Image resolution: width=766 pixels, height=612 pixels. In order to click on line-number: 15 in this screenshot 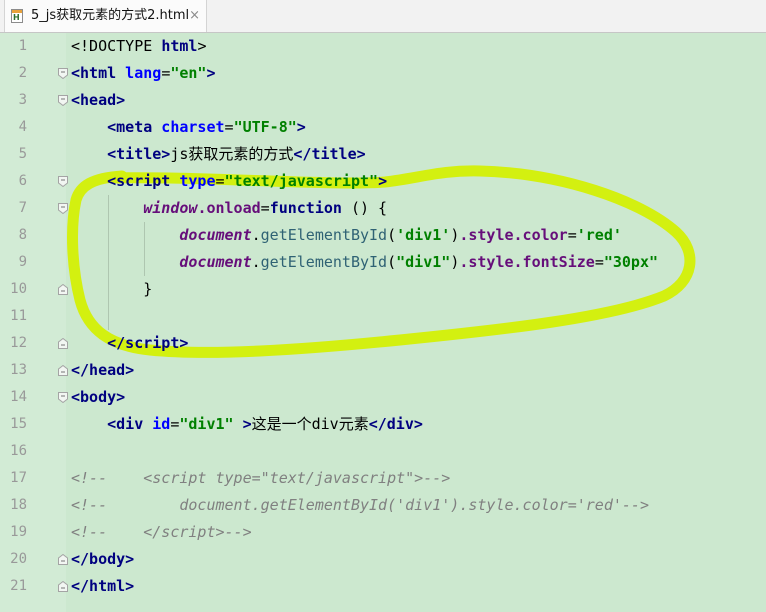, I will do `click(18, 424)`.